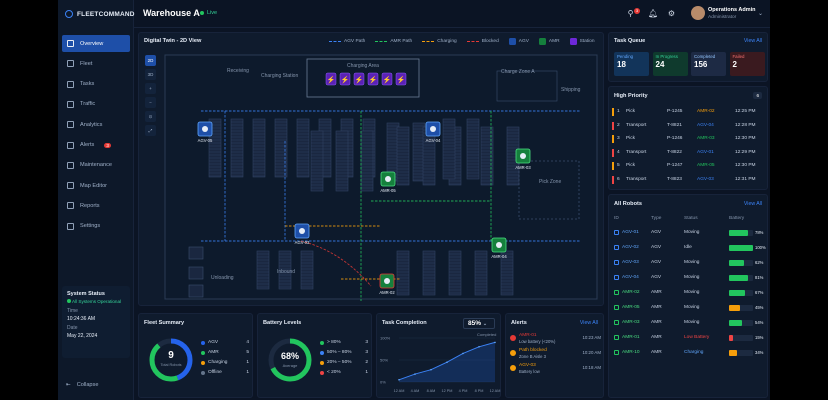  What do you see at coordinates (150, 102) in the screenshot?
I see `zoom-out-button: −` at bounding box center [150, 102].